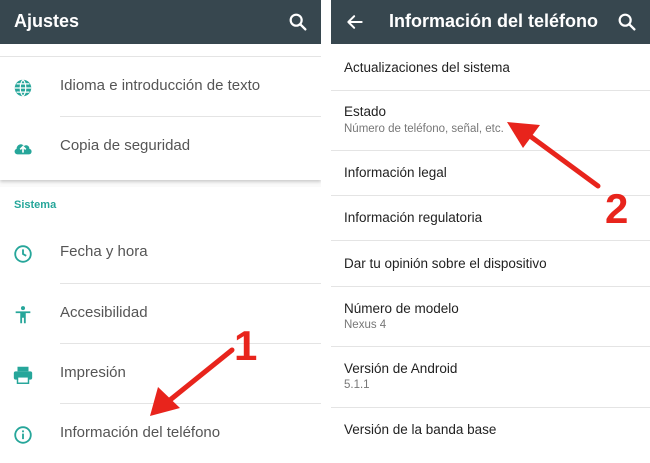  What do you see at coordinates (494, 21) in the screenshot?
I see `app-title: Información del teléfono` at bounding box center [494, 21].